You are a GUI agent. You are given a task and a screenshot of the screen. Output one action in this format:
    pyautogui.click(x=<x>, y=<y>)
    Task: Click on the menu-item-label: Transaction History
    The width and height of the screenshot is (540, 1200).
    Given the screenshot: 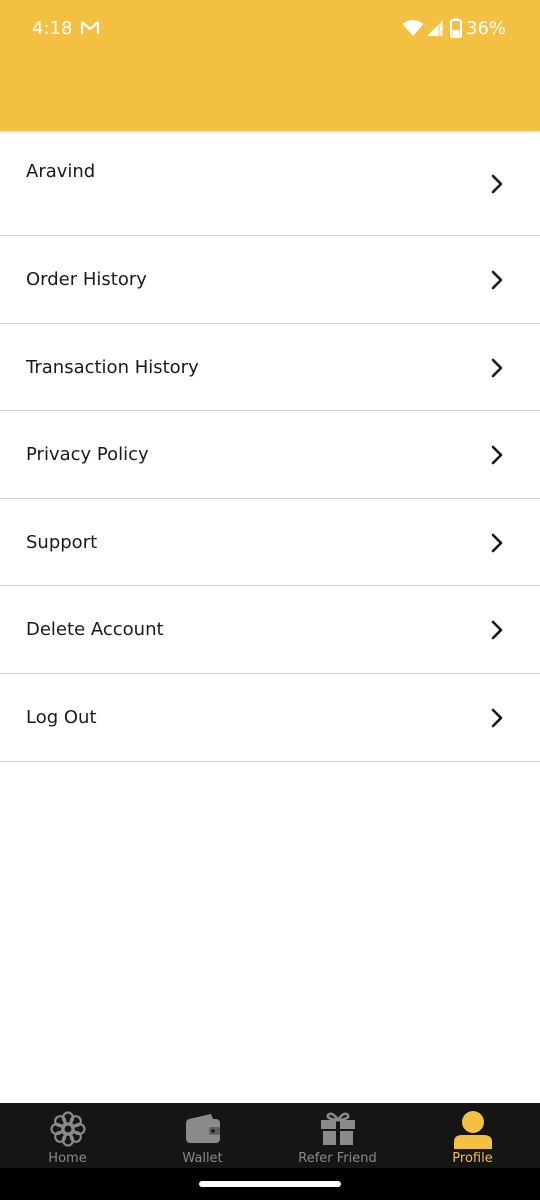 What is the action you would take?
    pyautogui.click(x=112, y=367)
    